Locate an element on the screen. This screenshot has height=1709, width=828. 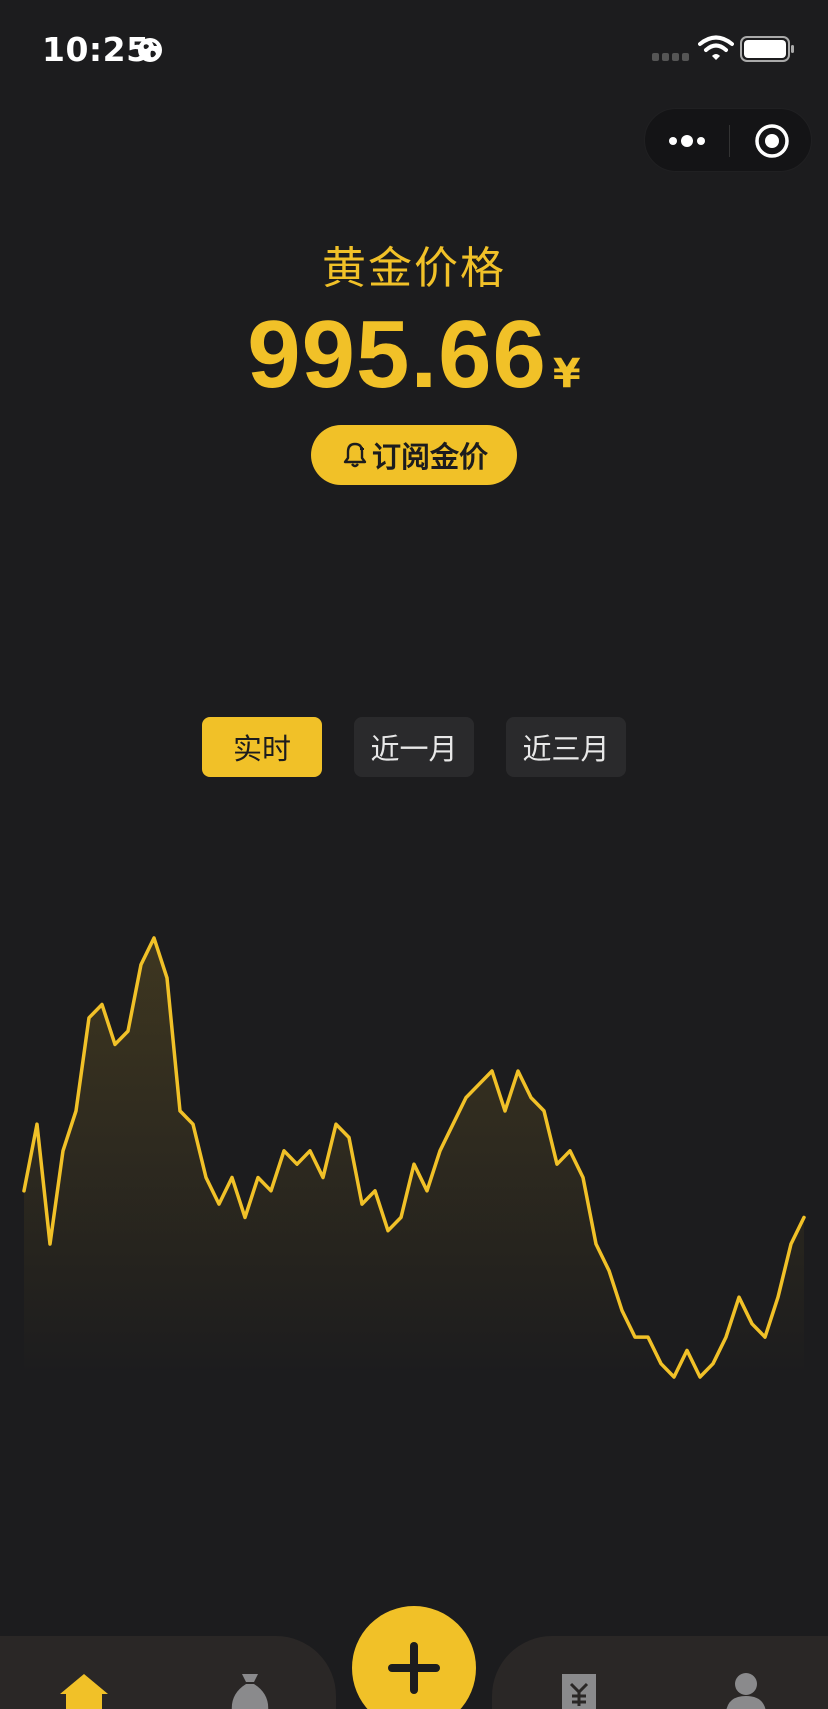
bell-icon is located at coordinates (355, 455).